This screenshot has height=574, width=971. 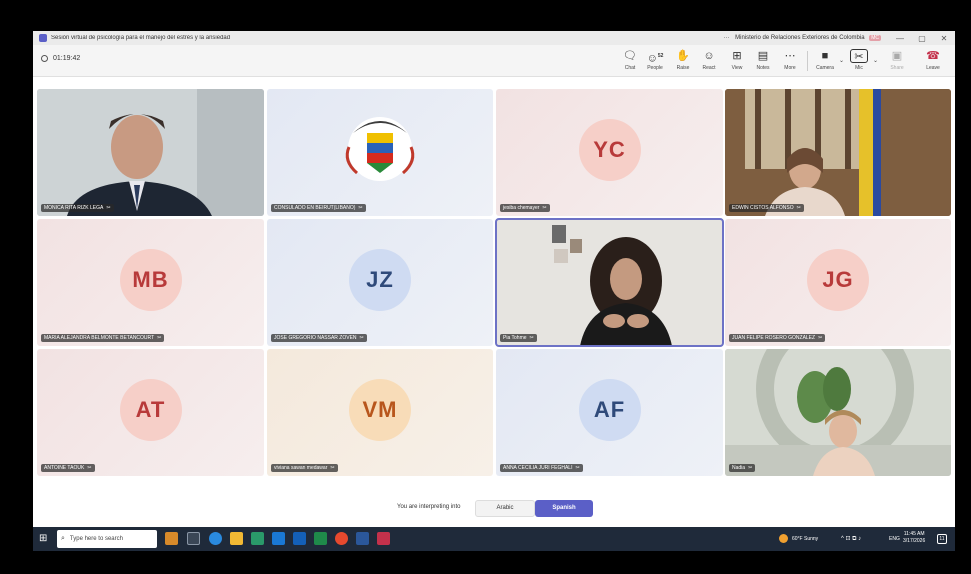 I want to click on view-button: ⊞ View, so click(x=737, y=60).